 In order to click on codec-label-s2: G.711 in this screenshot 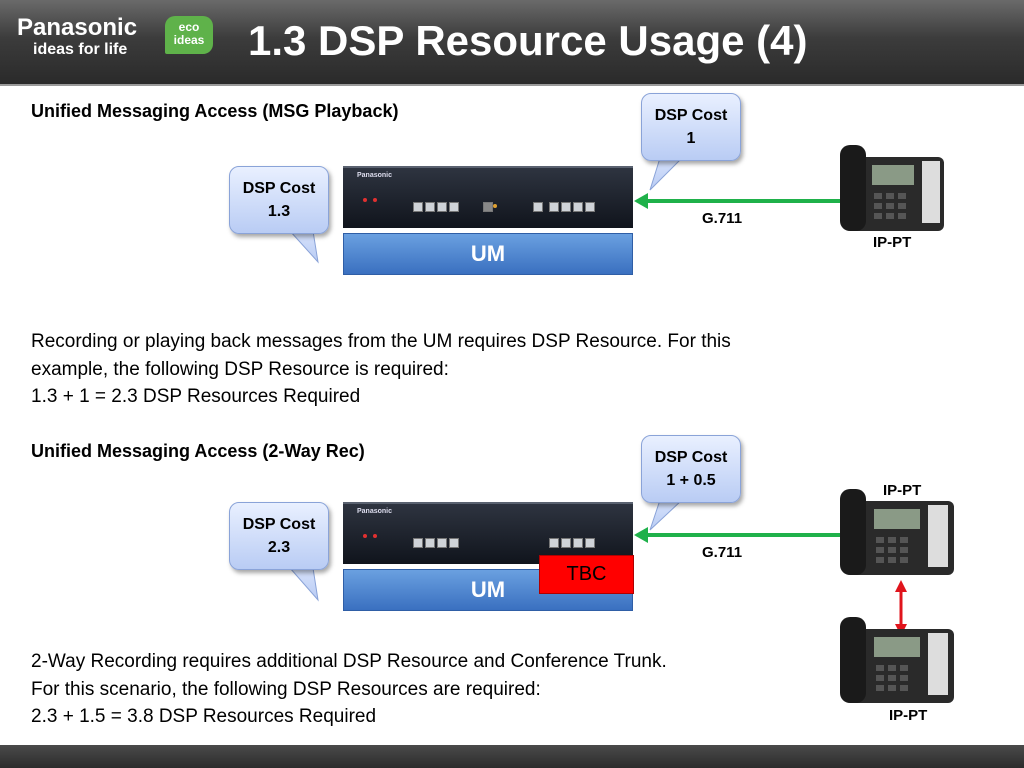, I will do `click(722, 552)`.